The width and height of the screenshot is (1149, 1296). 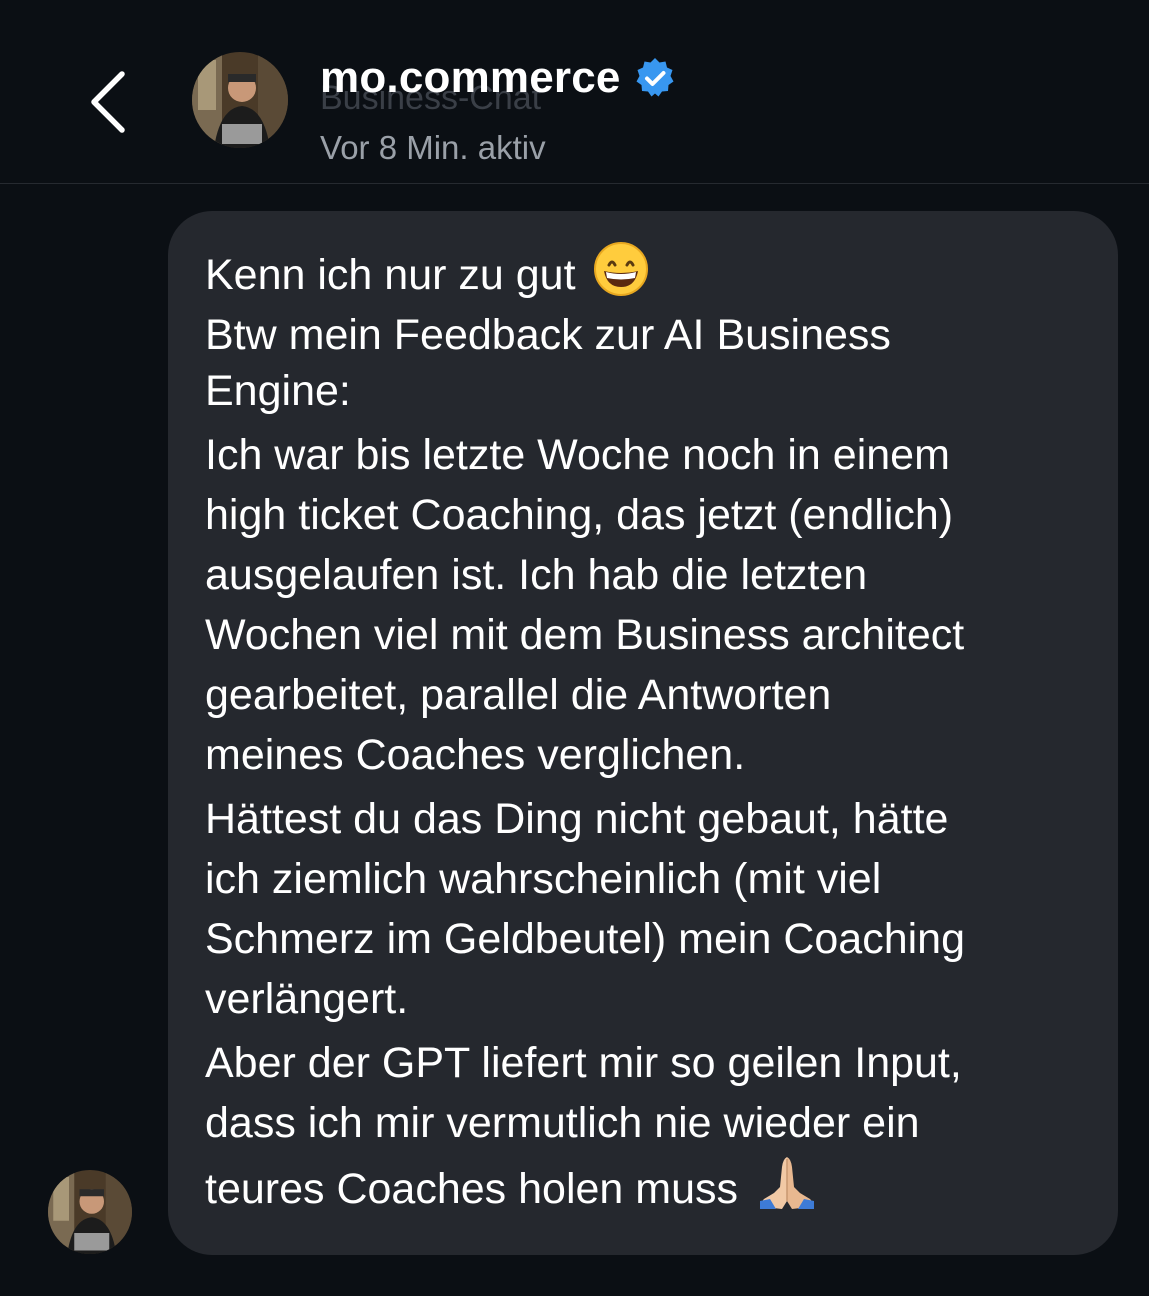 What do you see at coordinates (390, 275) in the screenshot?
I see `message-text: Kenn ich nur zu gut` at bounding box center [390, 275].